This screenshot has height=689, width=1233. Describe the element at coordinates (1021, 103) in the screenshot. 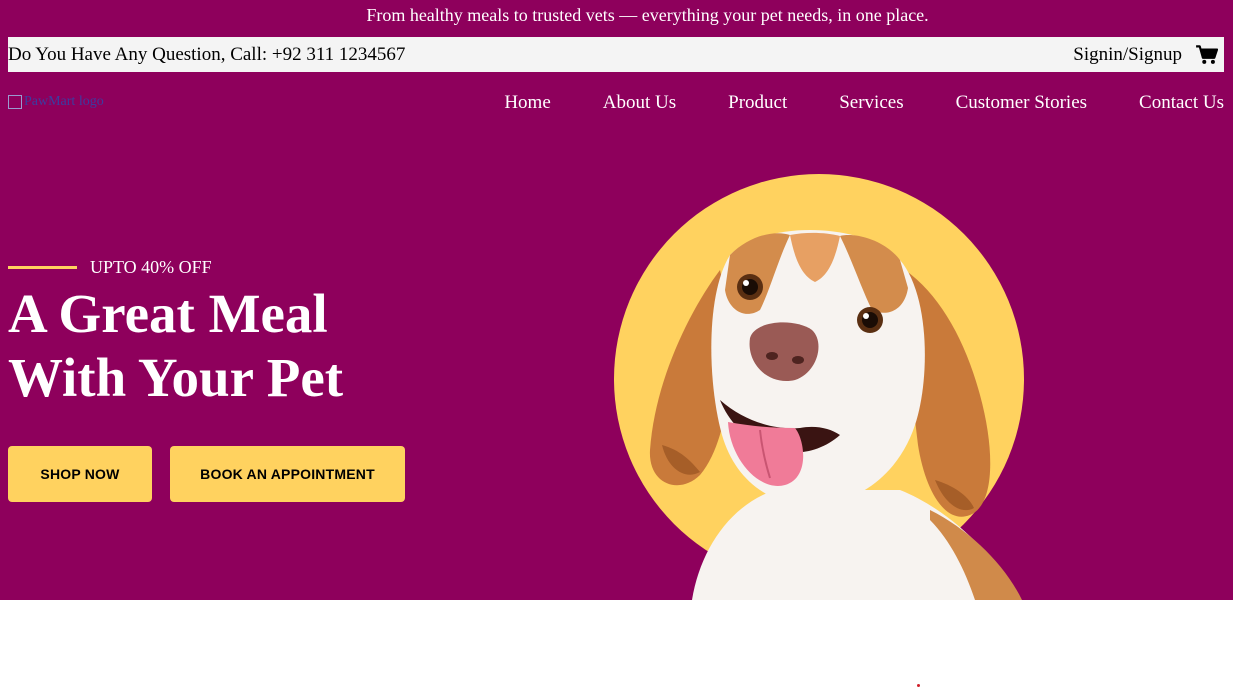

I see `nav-customer-stories: Customer Stories` at that location.